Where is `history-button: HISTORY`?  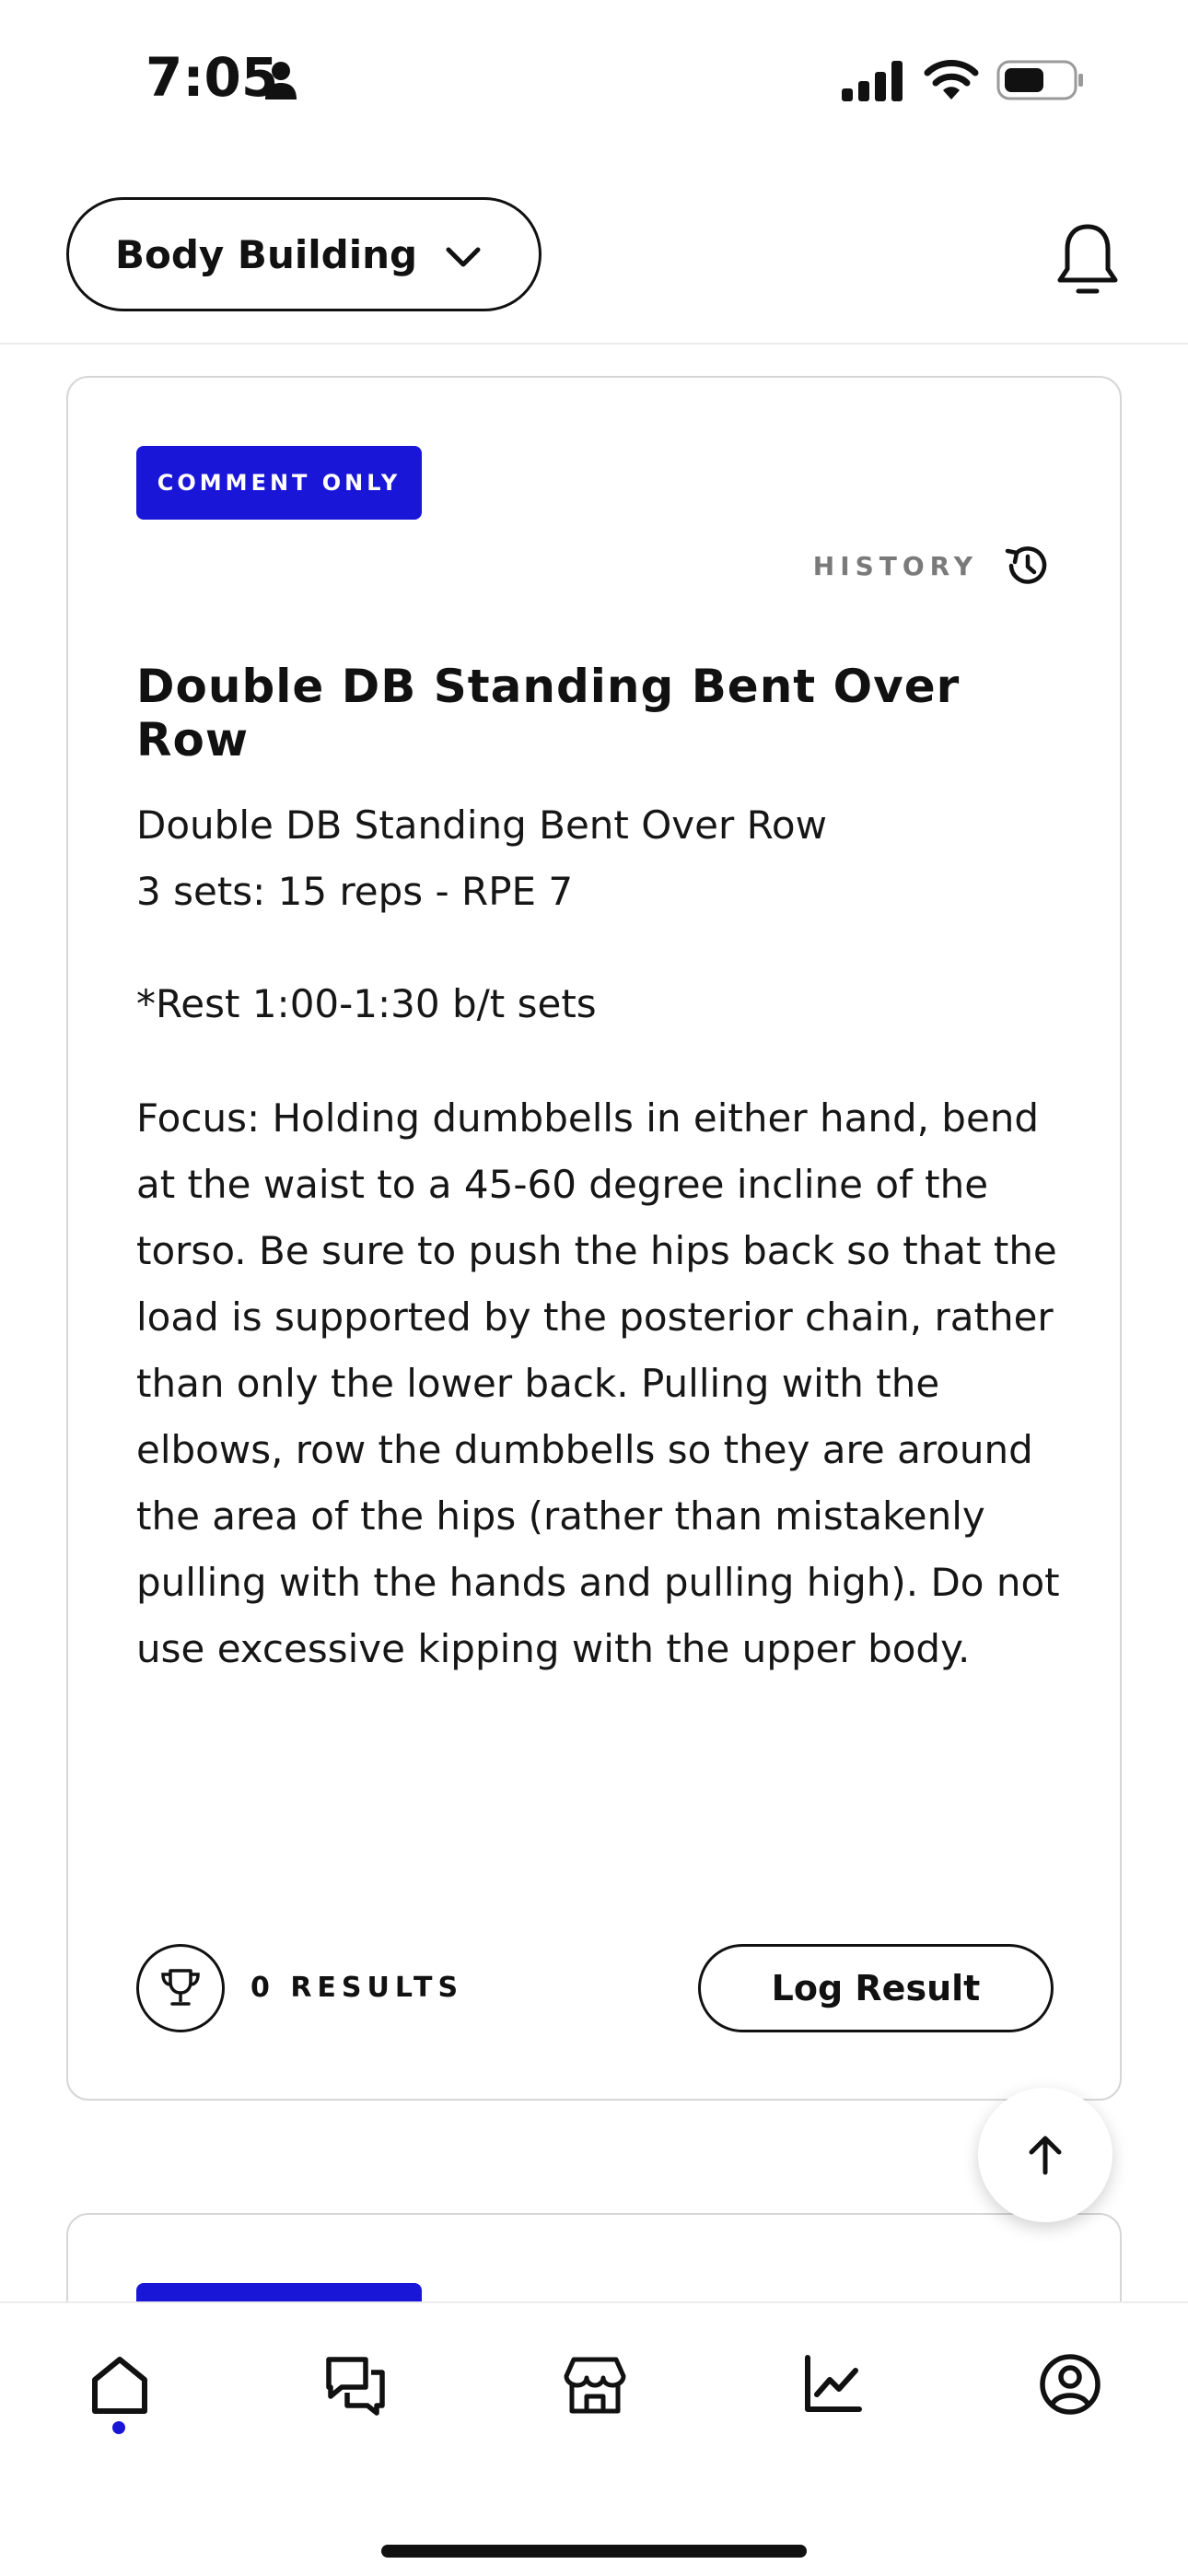 history-button: HISTORY is located at coordinates (931, 565).